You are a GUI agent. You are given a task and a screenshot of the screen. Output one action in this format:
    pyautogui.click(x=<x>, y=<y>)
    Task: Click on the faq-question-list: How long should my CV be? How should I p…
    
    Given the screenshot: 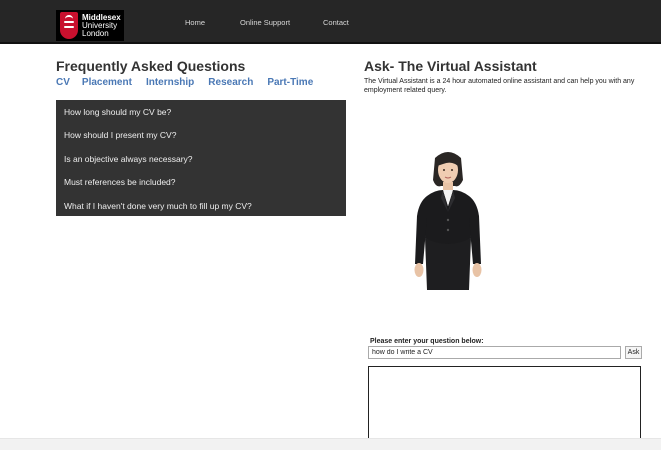 What is the action you would take?
    pyautogui.click(x=201, y=158)
    